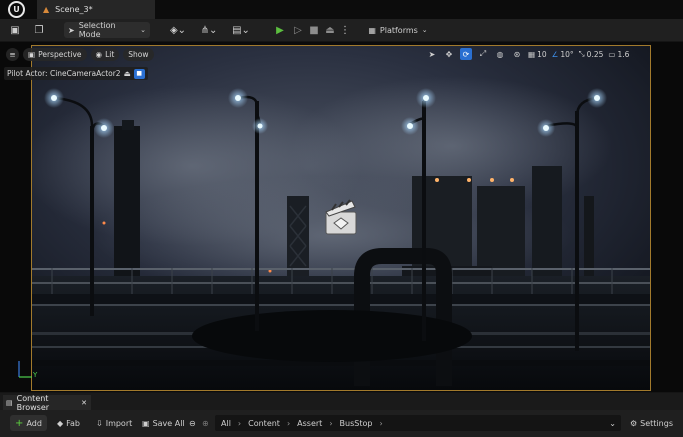 Image resolution: width=683 pixels, height=437 pixels. Describe the element at coordinates (483, 54) in the screenshot. I see `scale-tool-icon: ⤢` at that location.